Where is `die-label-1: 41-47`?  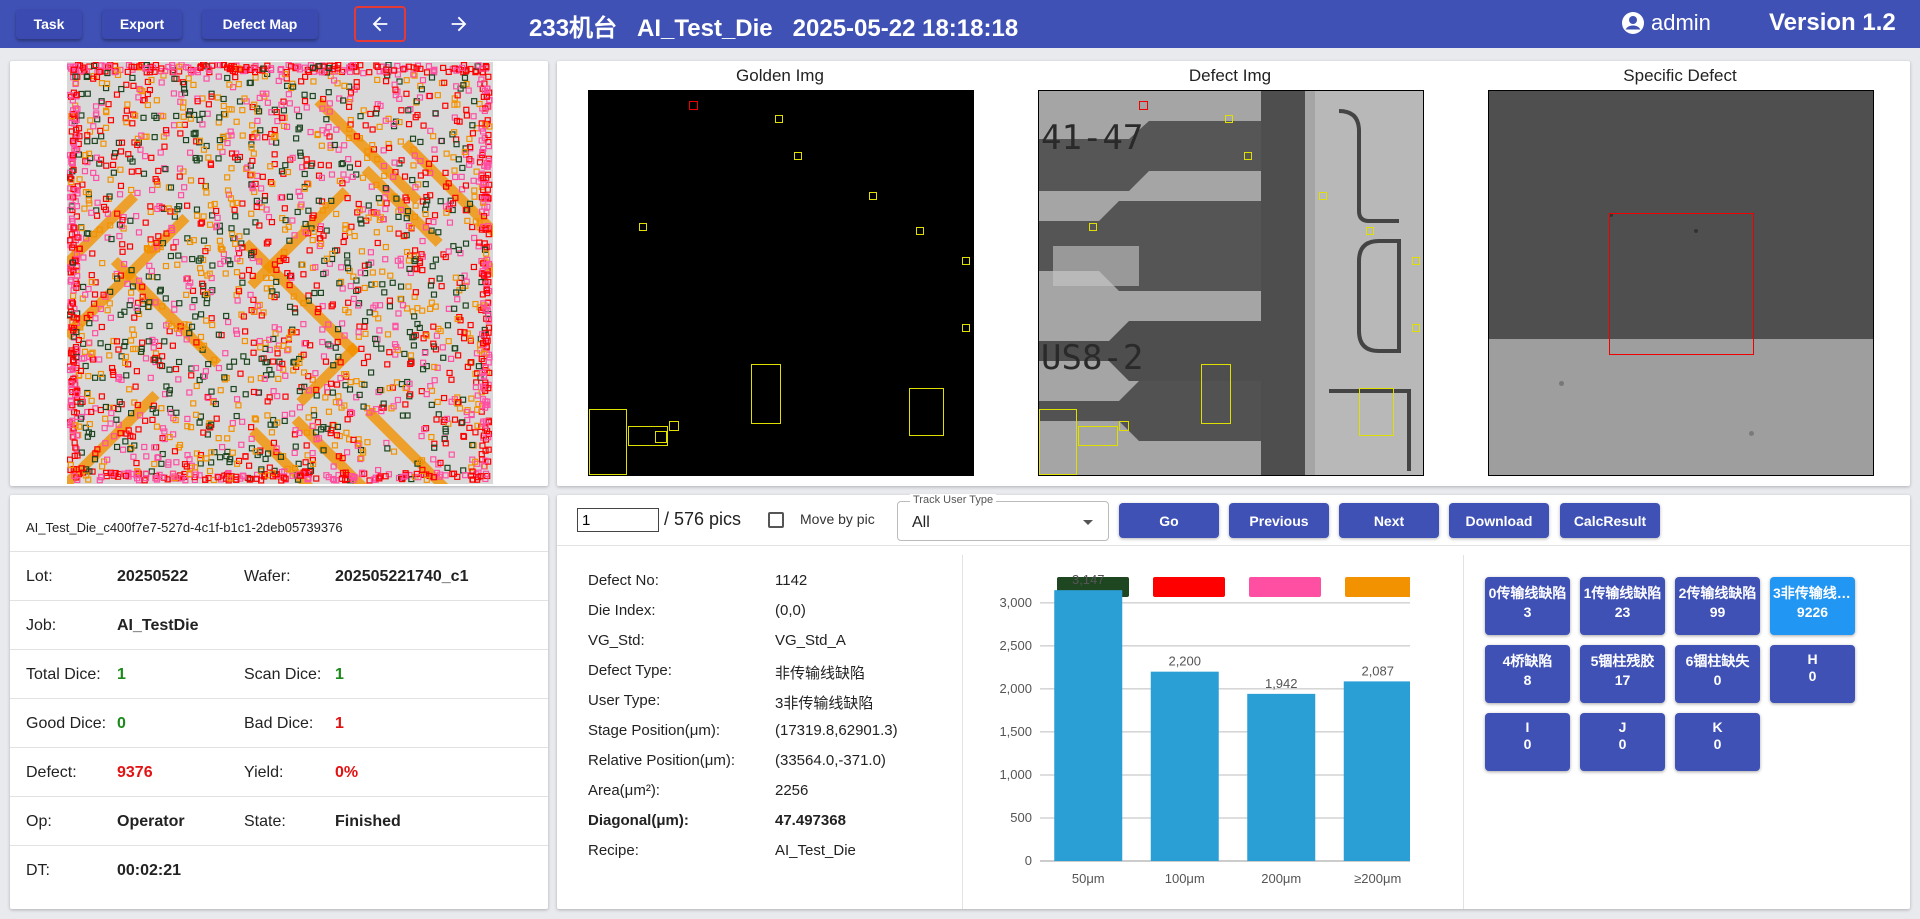 die-label-1: 41-47 is located at coordinates (1092, 138).